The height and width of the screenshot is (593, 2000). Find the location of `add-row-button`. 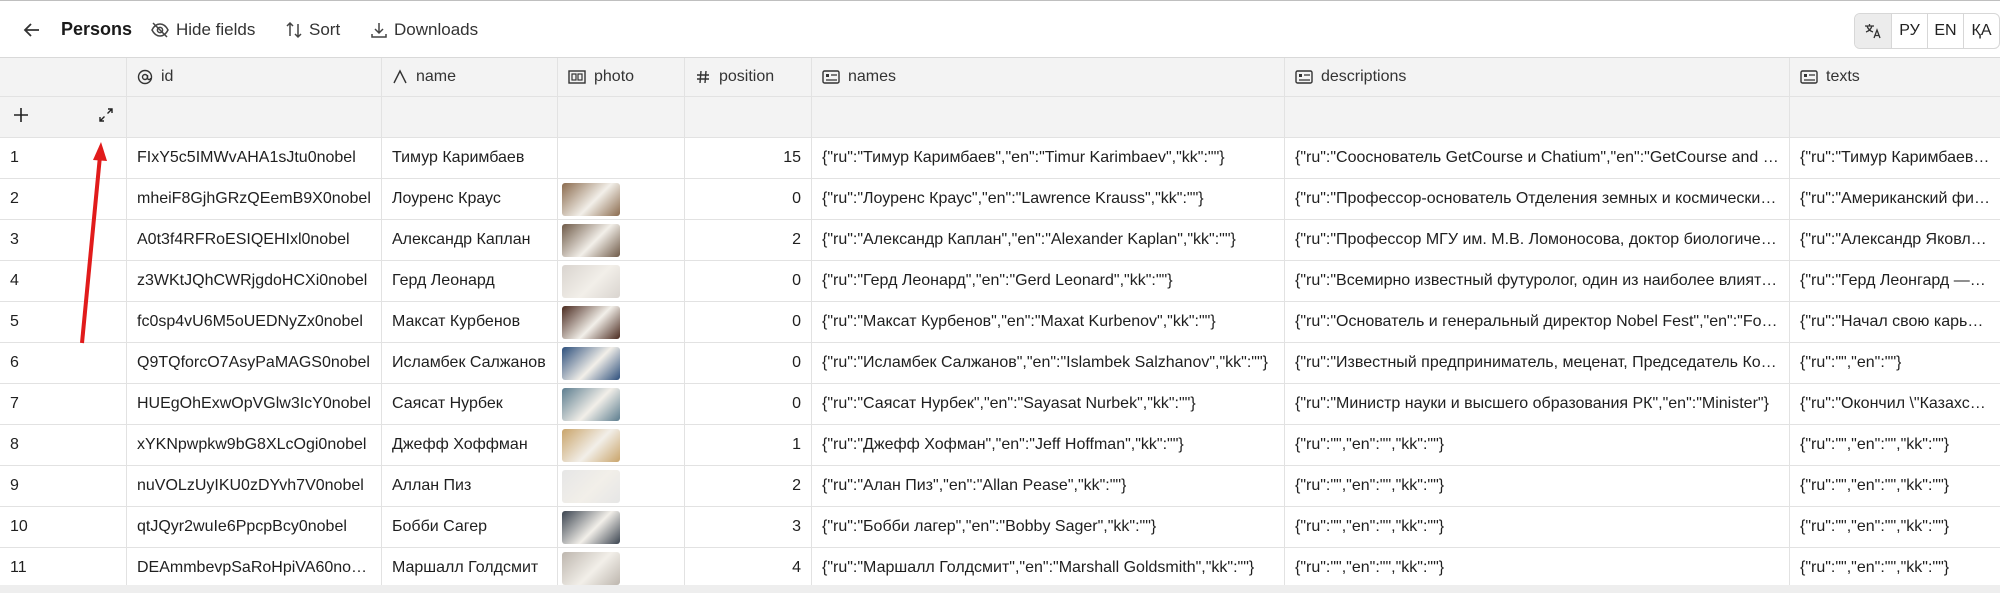

add-row-button is located at coordinates (21, 117).